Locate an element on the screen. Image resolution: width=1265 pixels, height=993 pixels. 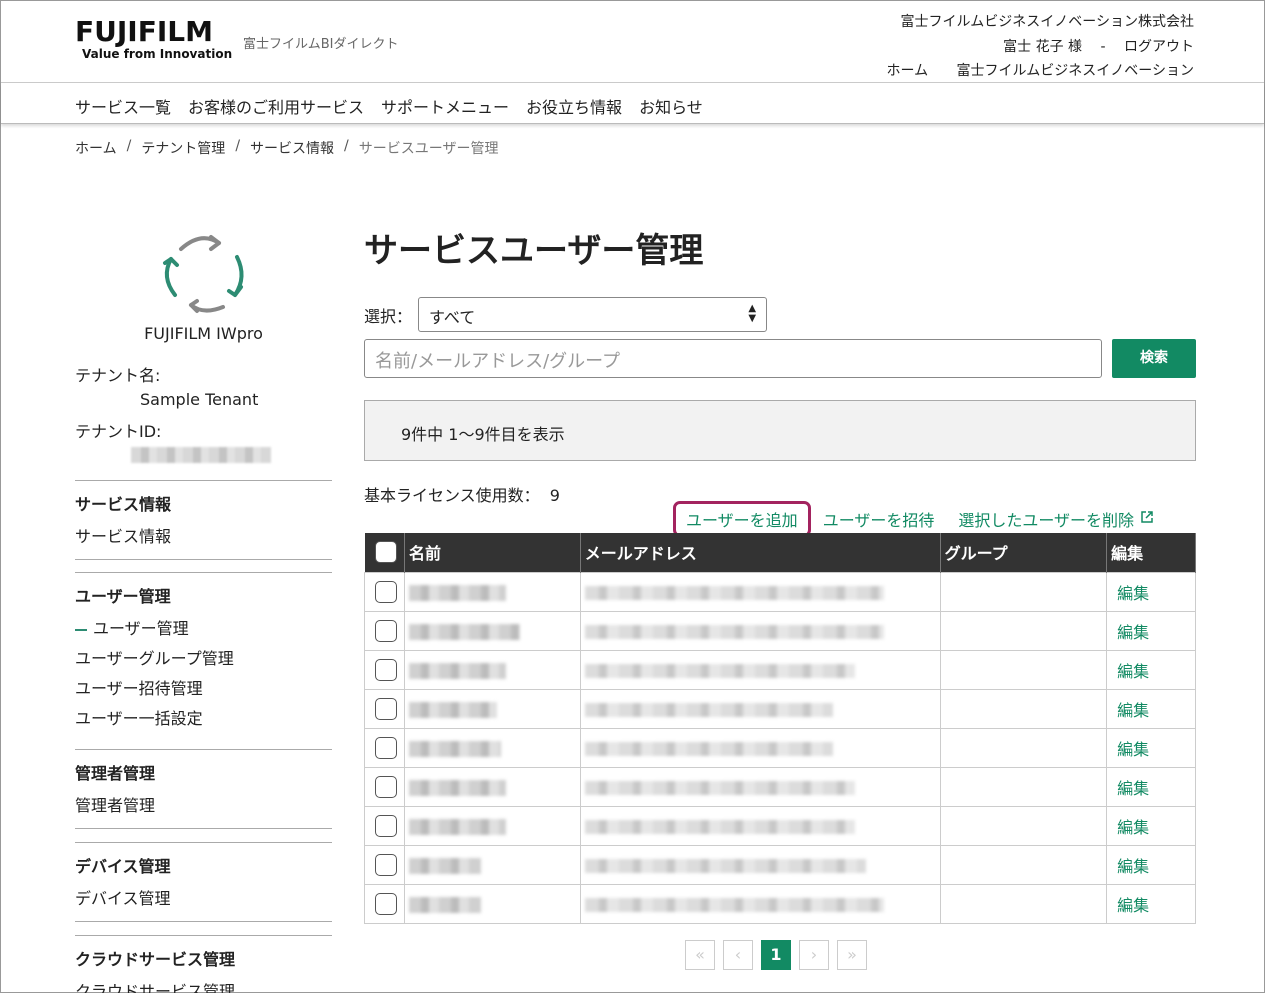
breadcrumb-current: サービスユーザー管理 is located at coordinates (428, 149).